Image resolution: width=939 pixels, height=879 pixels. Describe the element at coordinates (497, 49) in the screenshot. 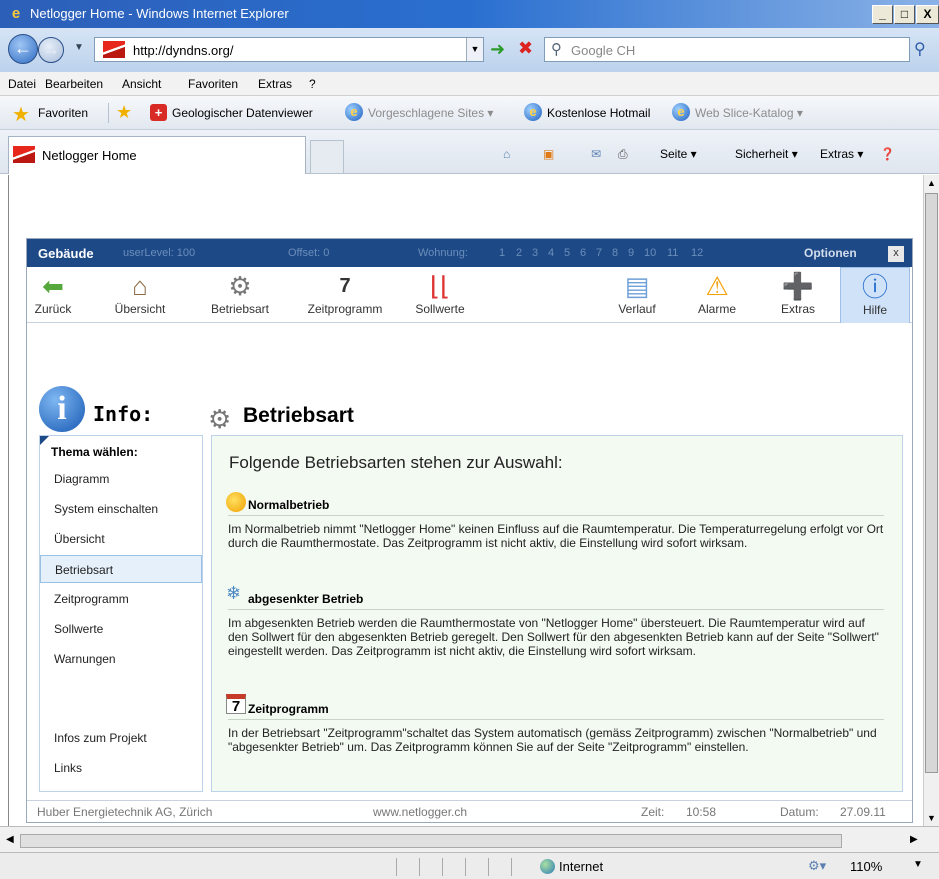

I see `go-arrow-icon: ➜` at that location.